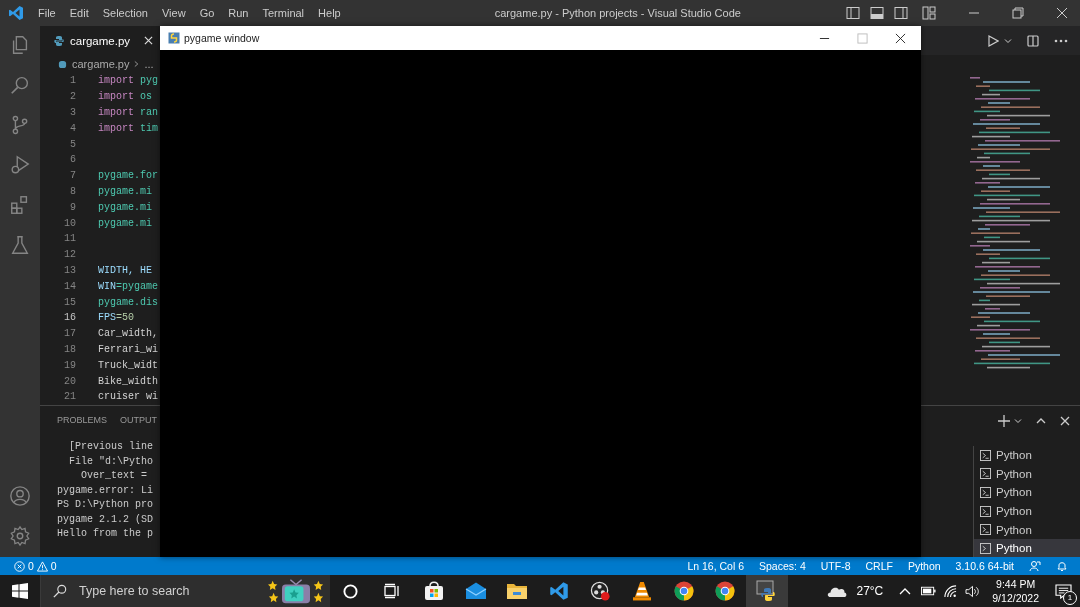  Describe the element at coordinates (69, 286) in the screenshot. I see `line-number: 14` at that location.